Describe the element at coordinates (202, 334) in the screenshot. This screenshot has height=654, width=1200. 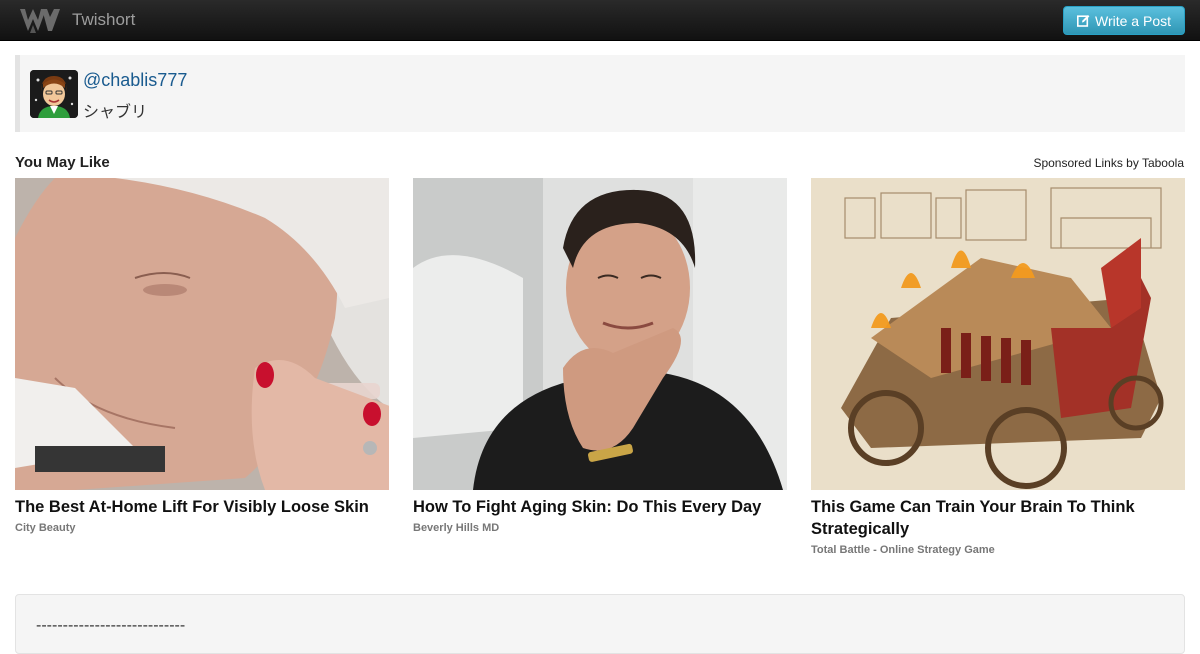
I see `woman-skin-lift-image` at that location.